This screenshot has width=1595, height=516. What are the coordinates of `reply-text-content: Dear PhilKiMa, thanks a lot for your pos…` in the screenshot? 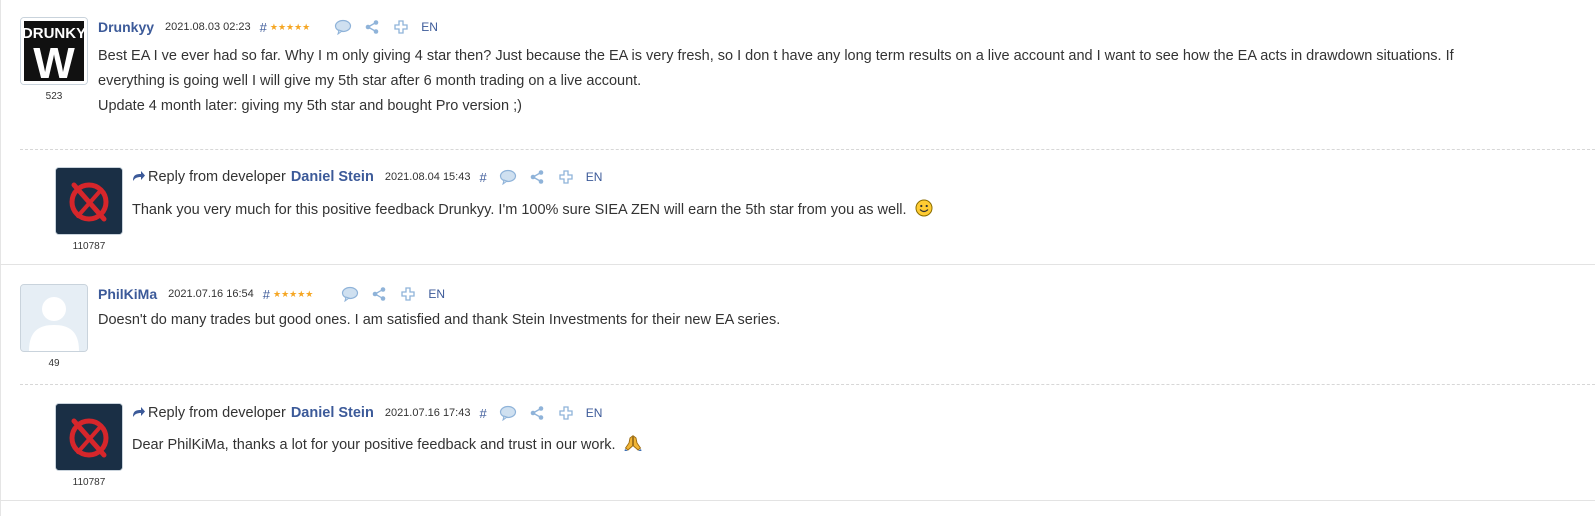 It's located at (374, 445).